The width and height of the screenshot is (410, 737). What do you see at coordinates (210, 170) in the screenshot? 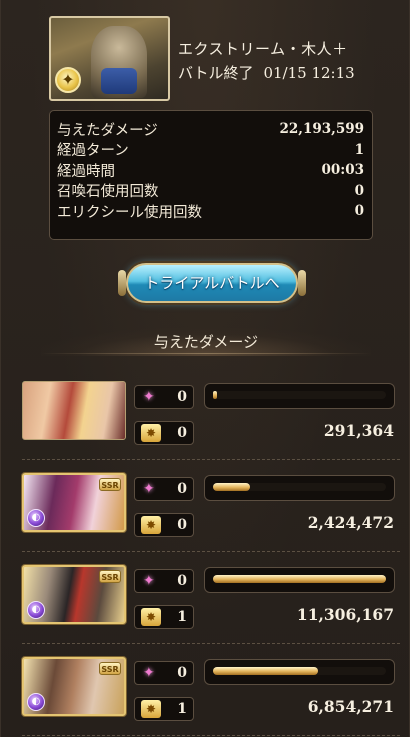
I see `stat-time: 経過時間 00:03` at bounding box center [210, 170].